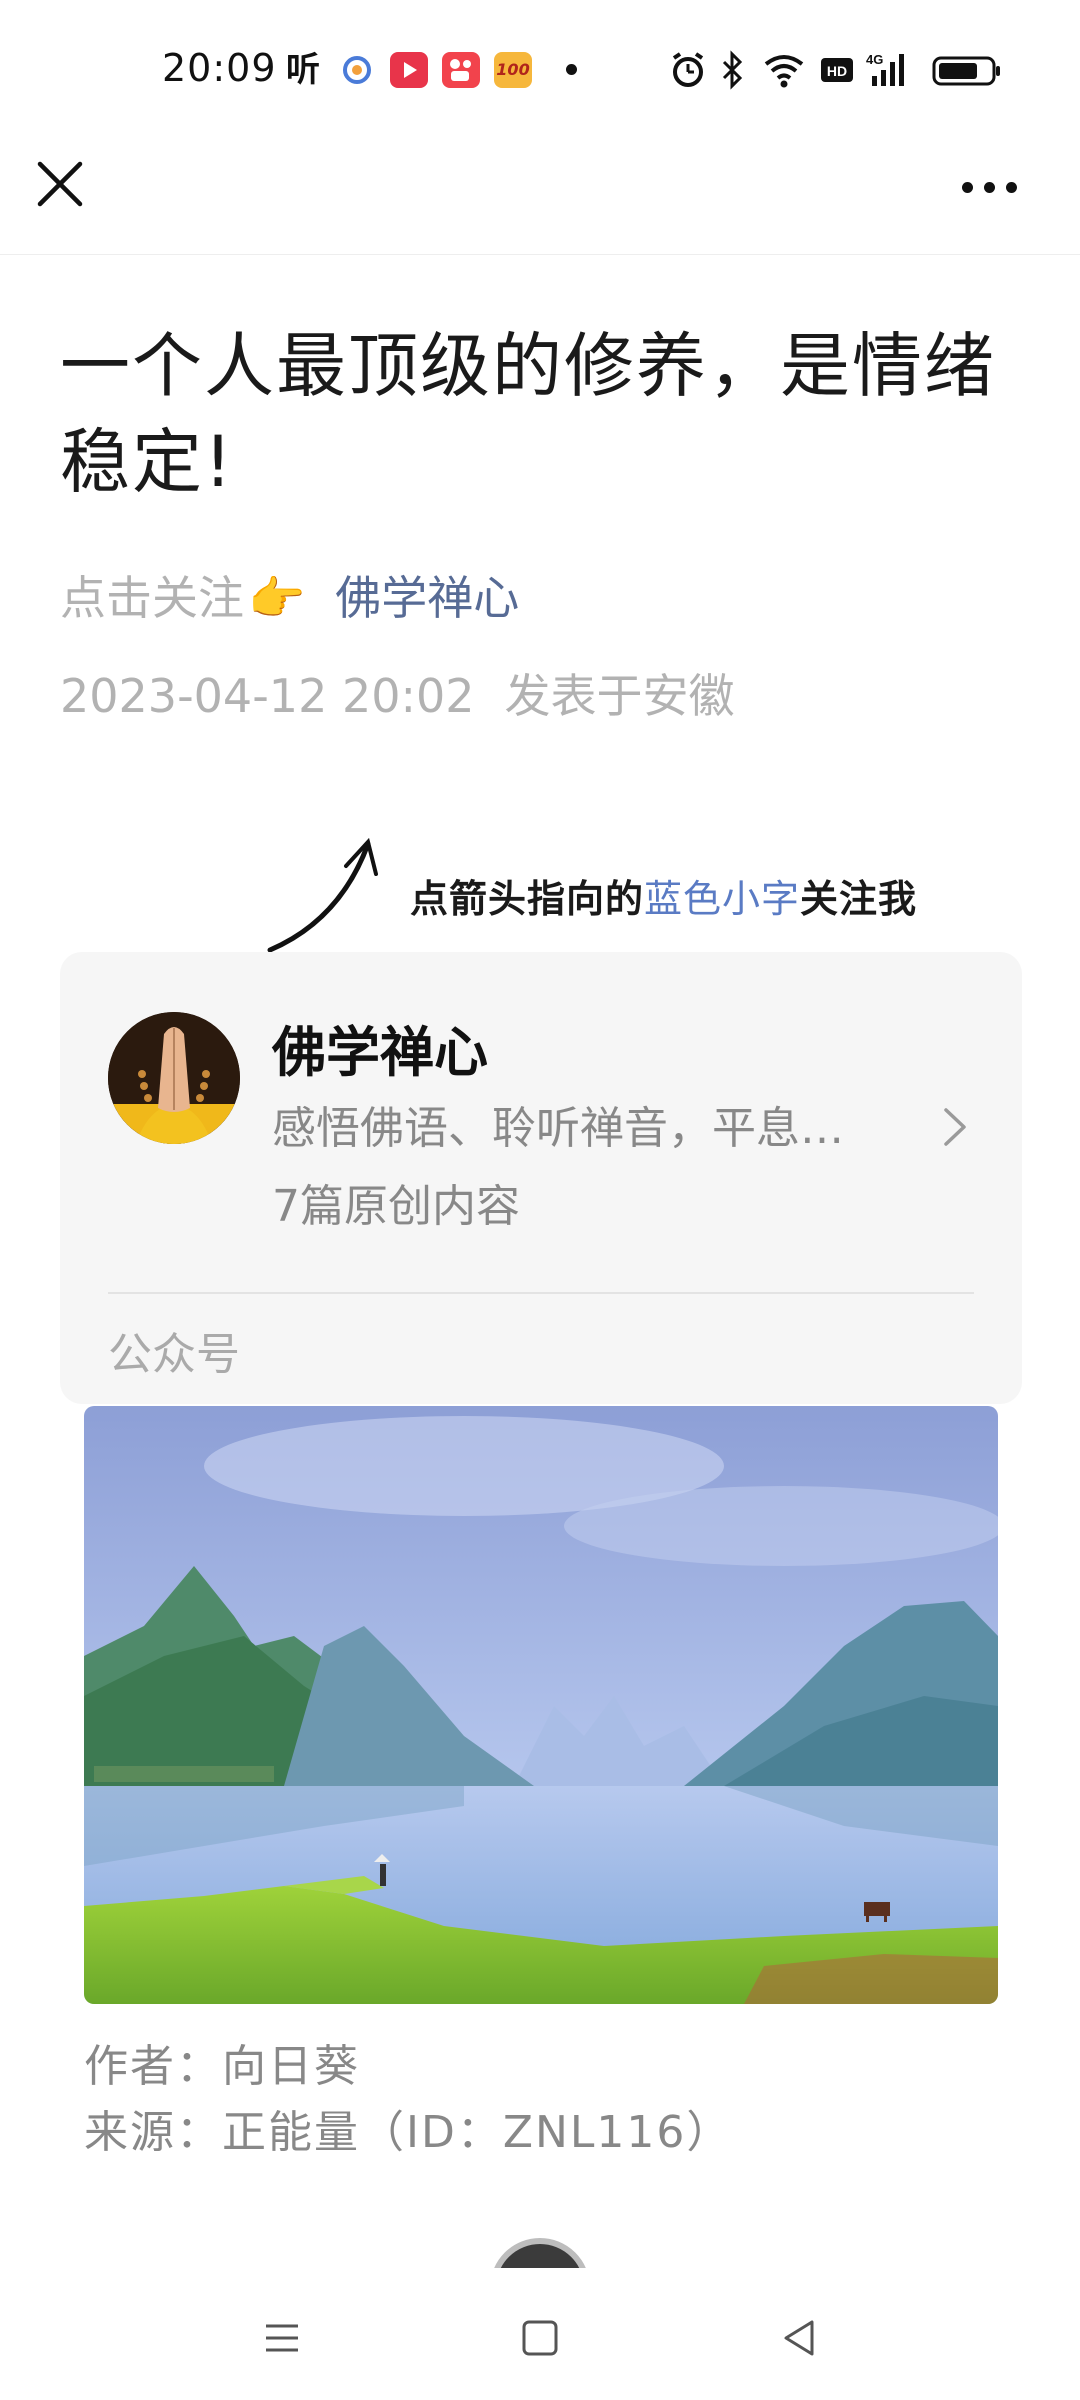 This screenshot has width=1080, height=2400. Describe the element at coordinates (540, 197) in the screenshot. I see `article-nav-bar` at that location.